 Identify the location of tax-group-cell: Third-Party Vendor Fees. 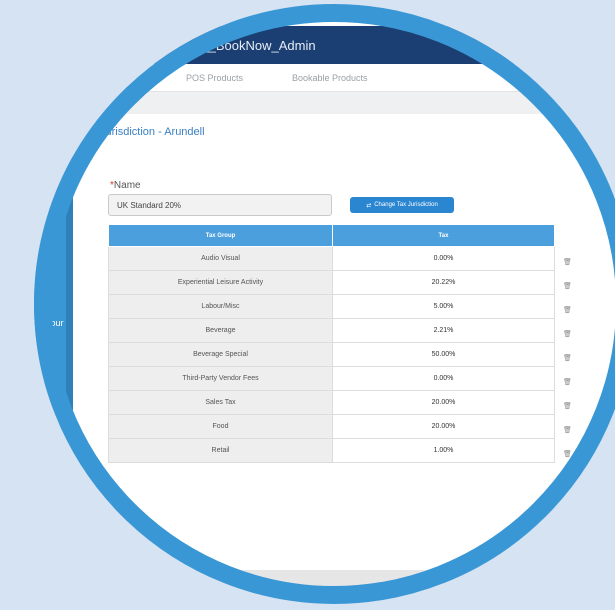
(220, 378).